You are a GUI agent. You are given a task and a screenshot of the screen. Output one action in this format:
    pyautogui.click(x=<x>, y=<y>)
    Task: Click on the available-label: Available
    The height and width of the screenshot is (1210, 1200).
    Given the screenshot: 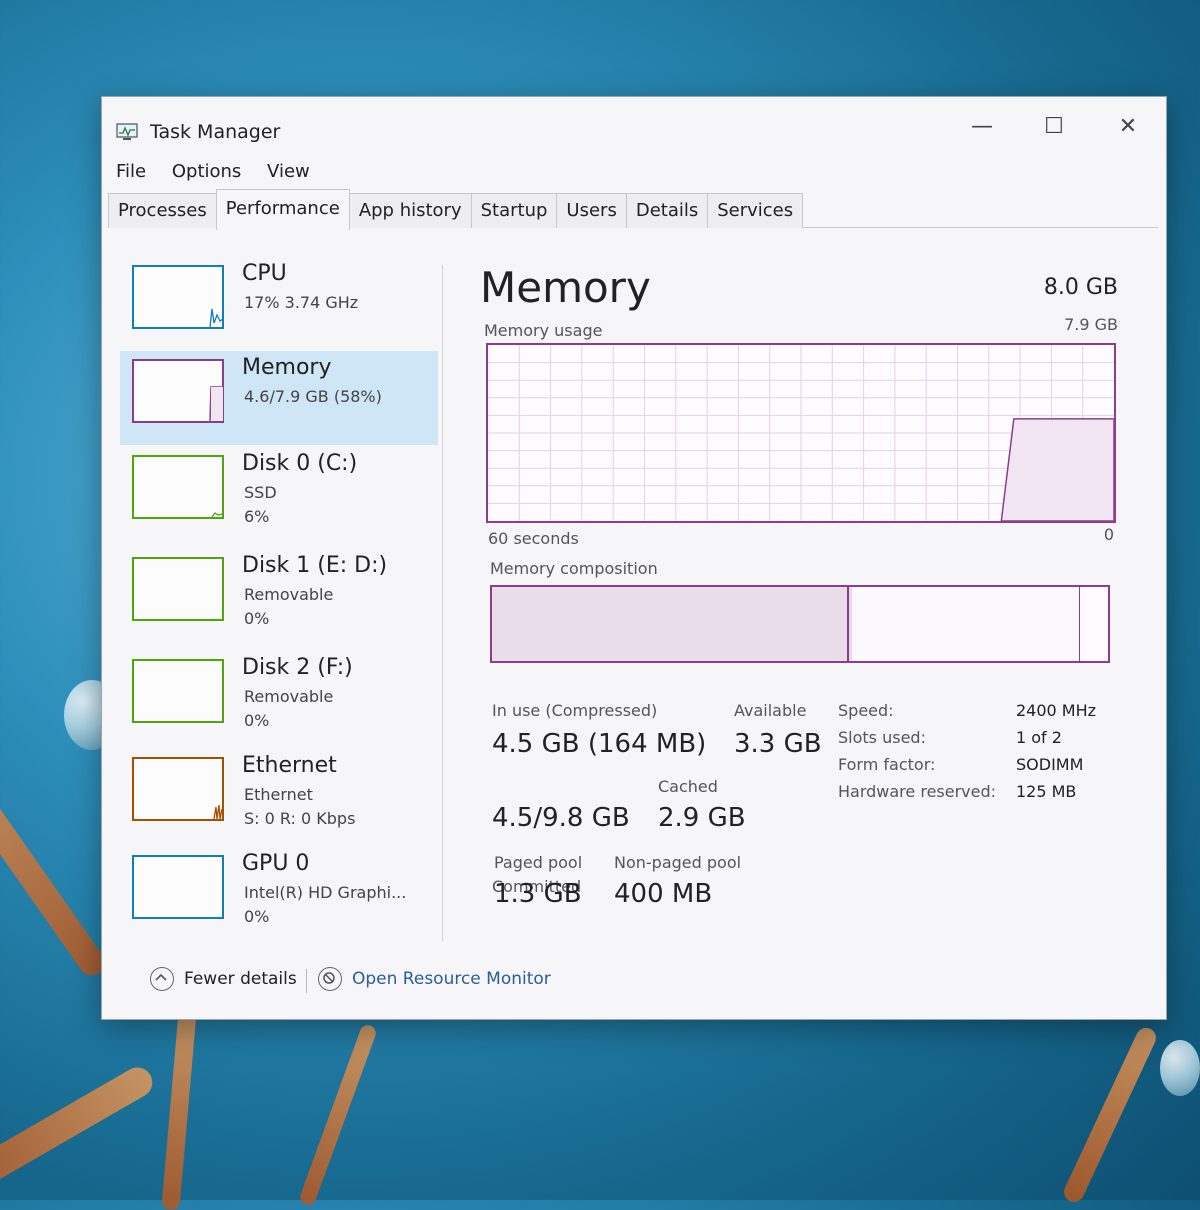 What is the action you would take?
    pyautogui.click(x=770, y=710)
    